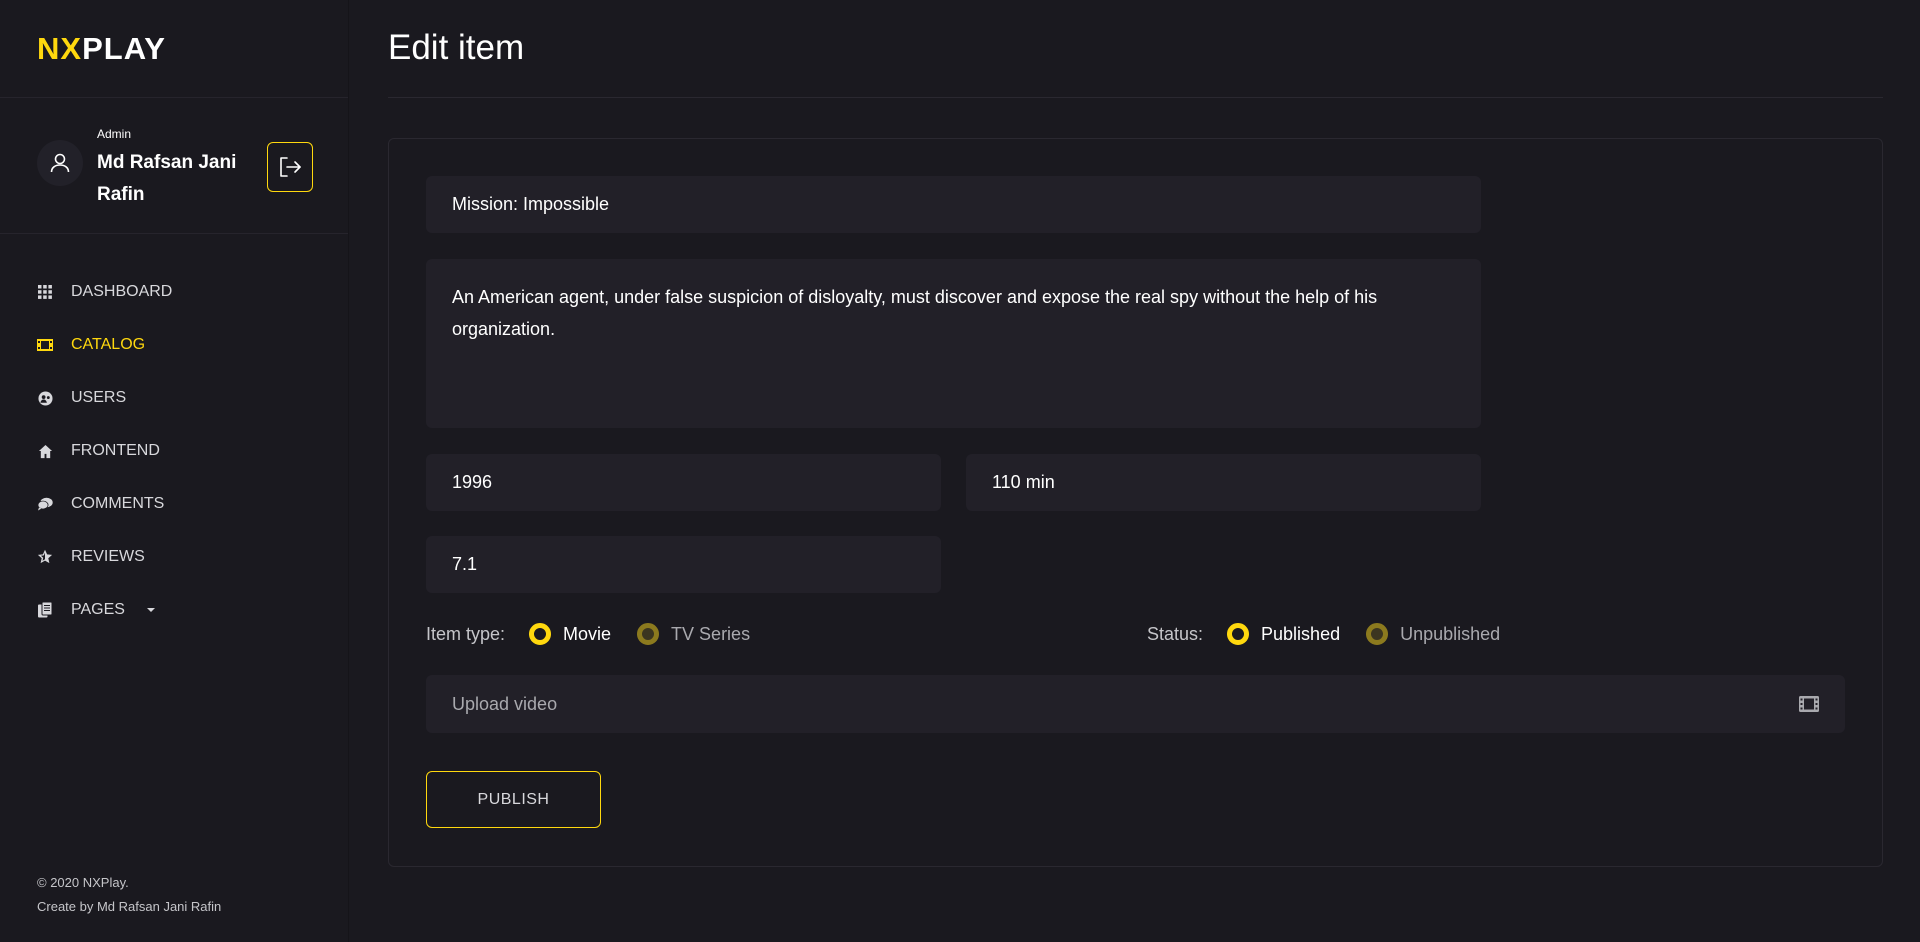  I want to click on logout-button, so click(290, 167).